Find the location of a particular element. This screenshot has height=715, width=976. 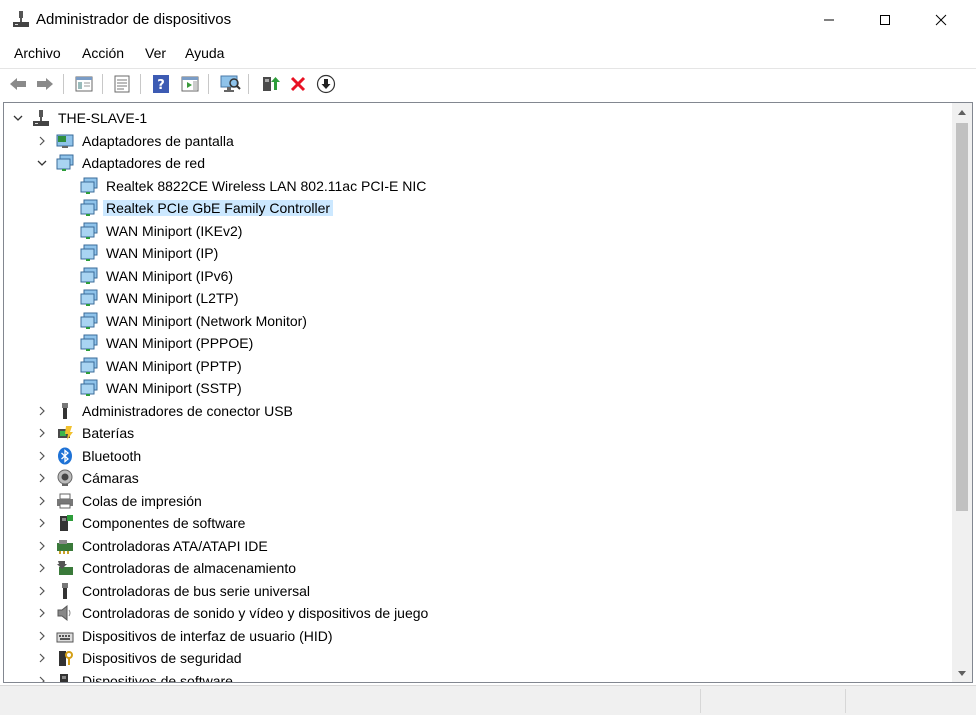

tree-device-wan-network-monitor: WAN Miniport (Network Monitor) is located at coordinates (478, 321).